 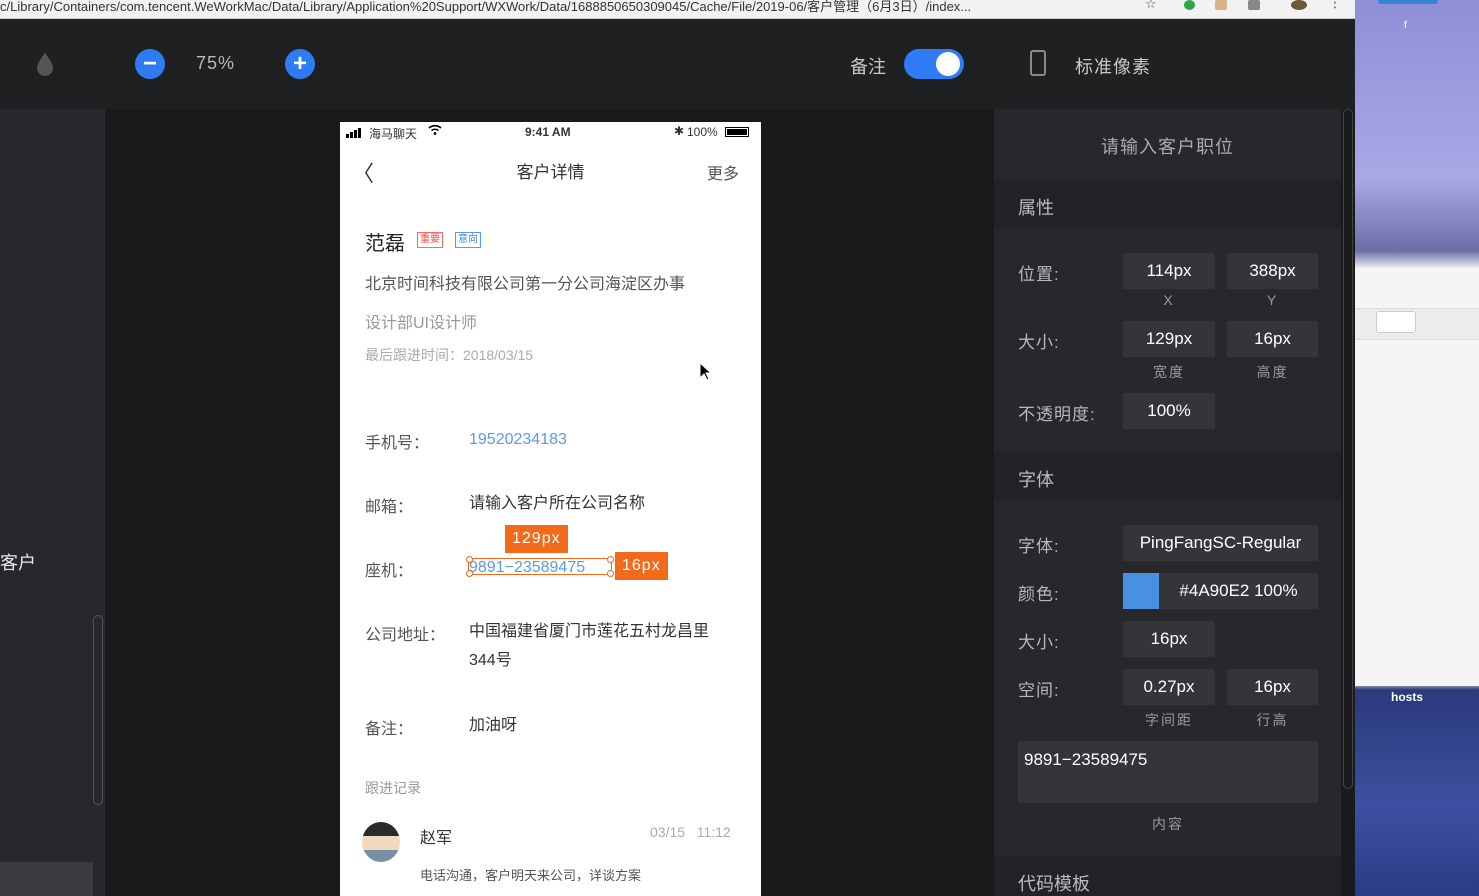 What do you see at coordinates (1254, 5) in the screenshot?
I see `extension-box-icon` at bounding box center [1254, 5].